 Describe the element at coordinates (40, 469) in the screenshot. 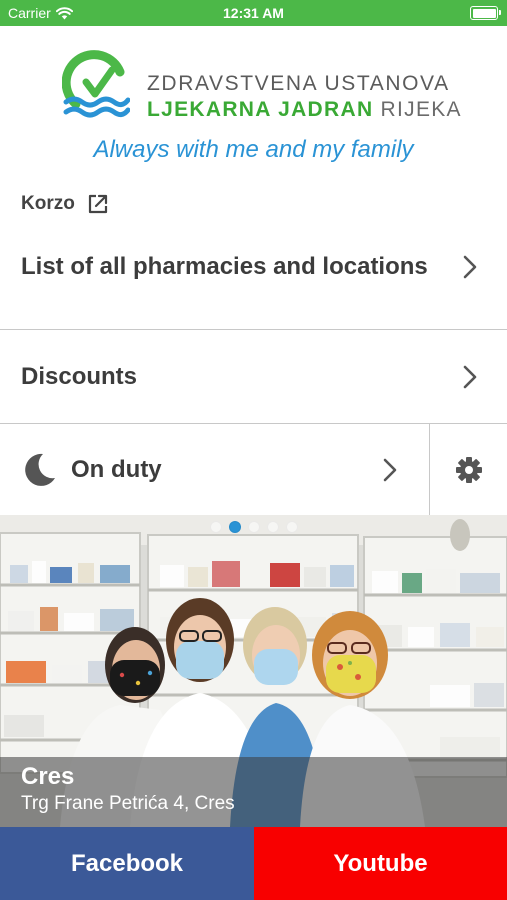

I see `moon-icon` at that location.